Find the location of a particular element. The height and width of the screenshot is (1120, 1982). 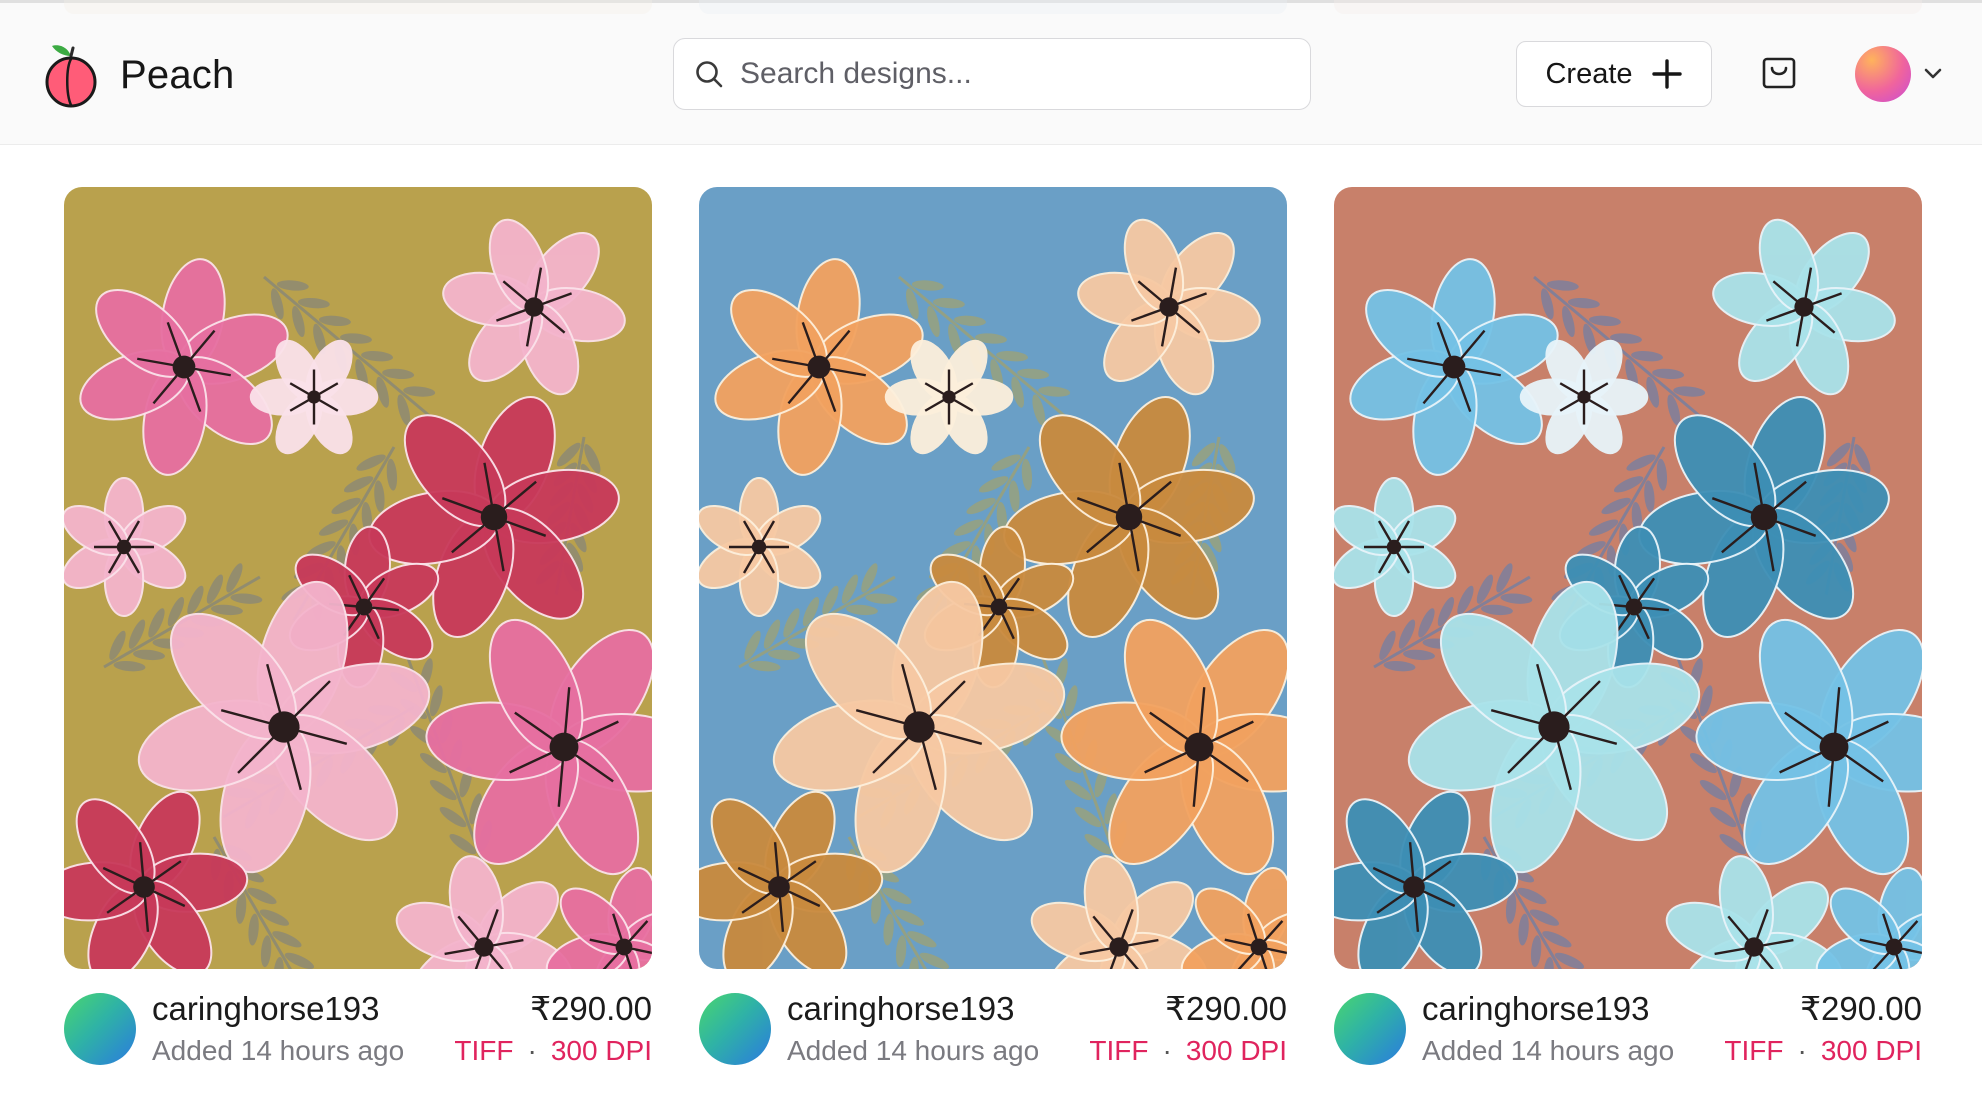

top-navigation-bar: Peach Create is located at coordinates (991, 72).